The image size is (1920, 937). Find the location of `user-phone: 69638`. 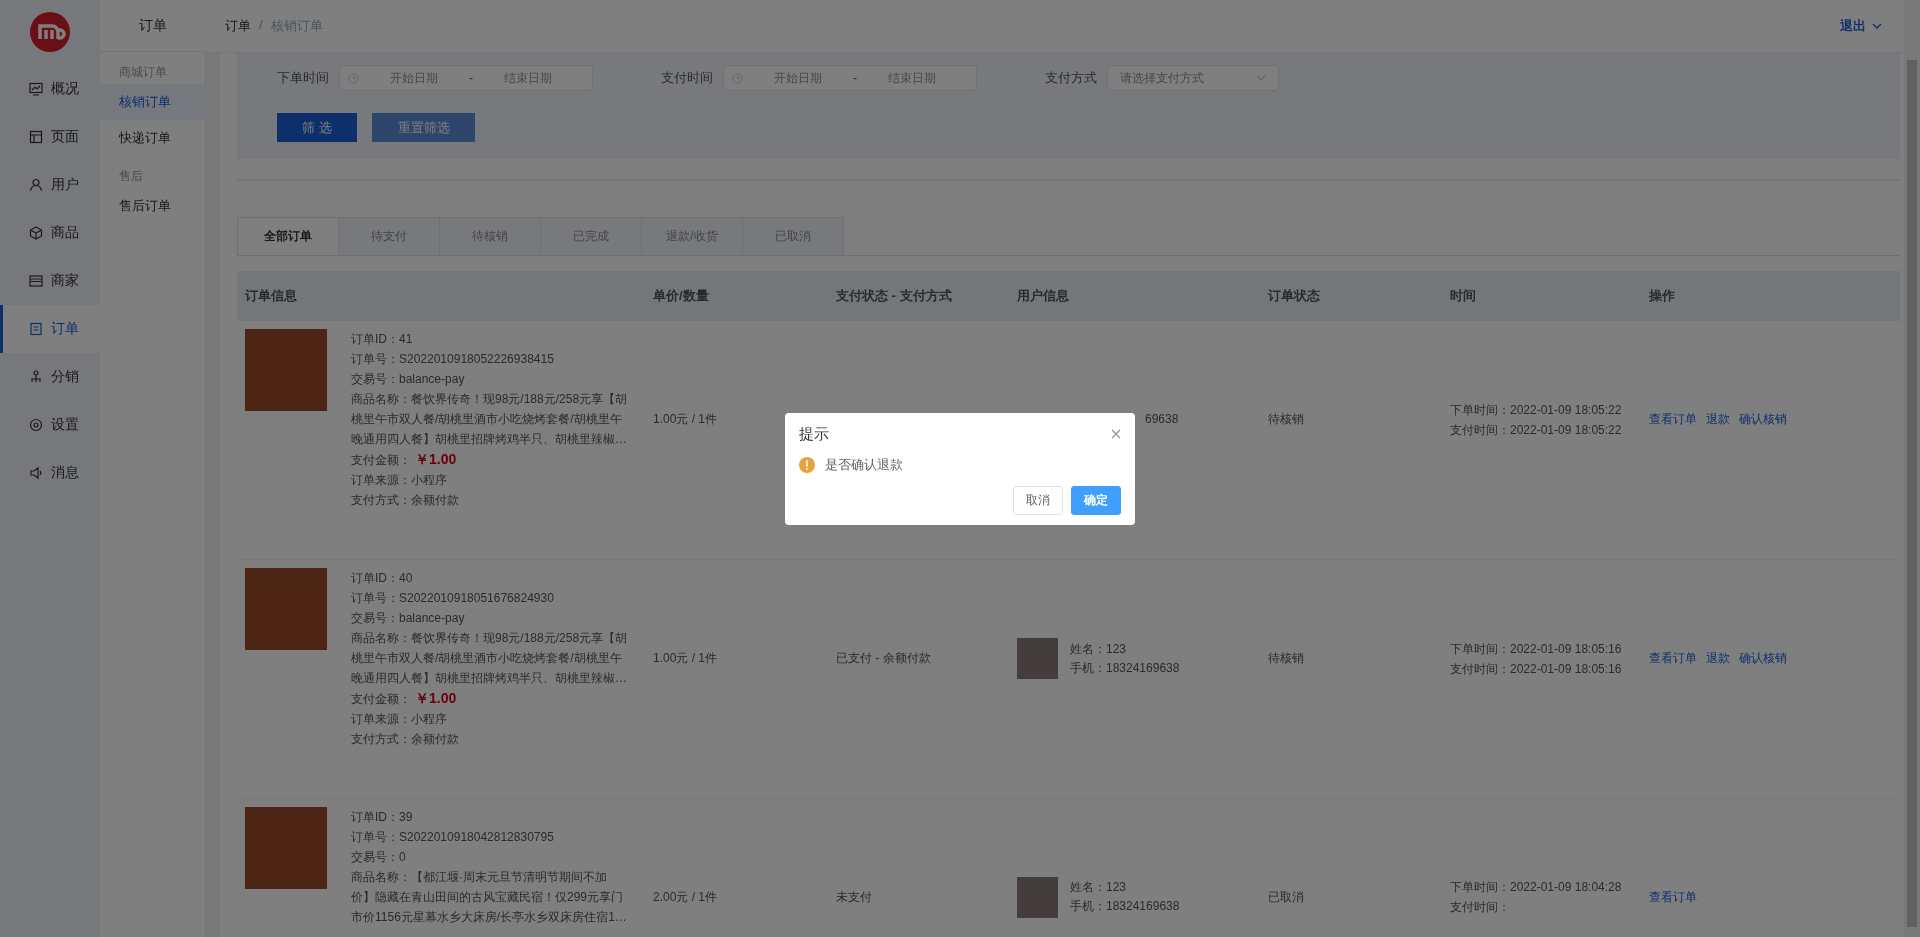

user-phone: 69638 is located at coordinates (1162, 419).